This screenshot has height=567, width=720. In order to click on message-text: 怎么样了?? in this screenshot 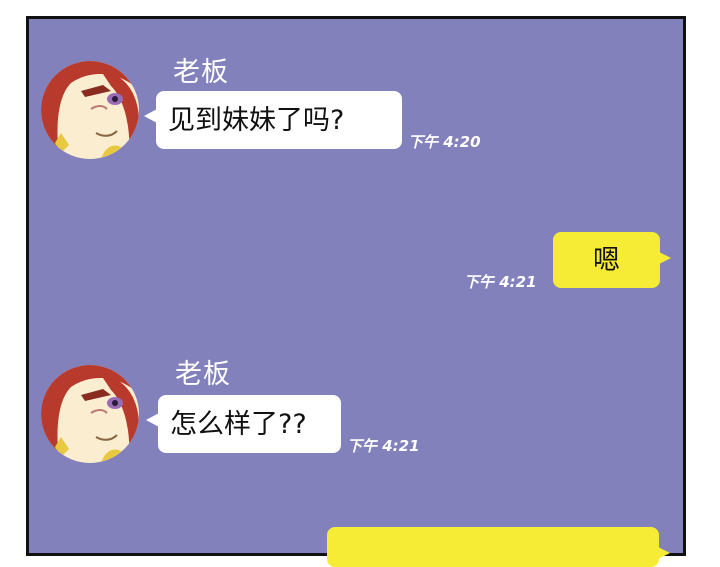, I will do `click(238, 424)`.